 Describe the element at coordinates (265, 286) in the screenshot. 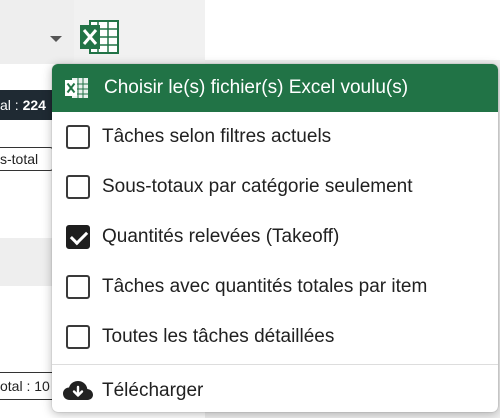

I see `option-label: Tâches avec quantités totales par item` at that location.